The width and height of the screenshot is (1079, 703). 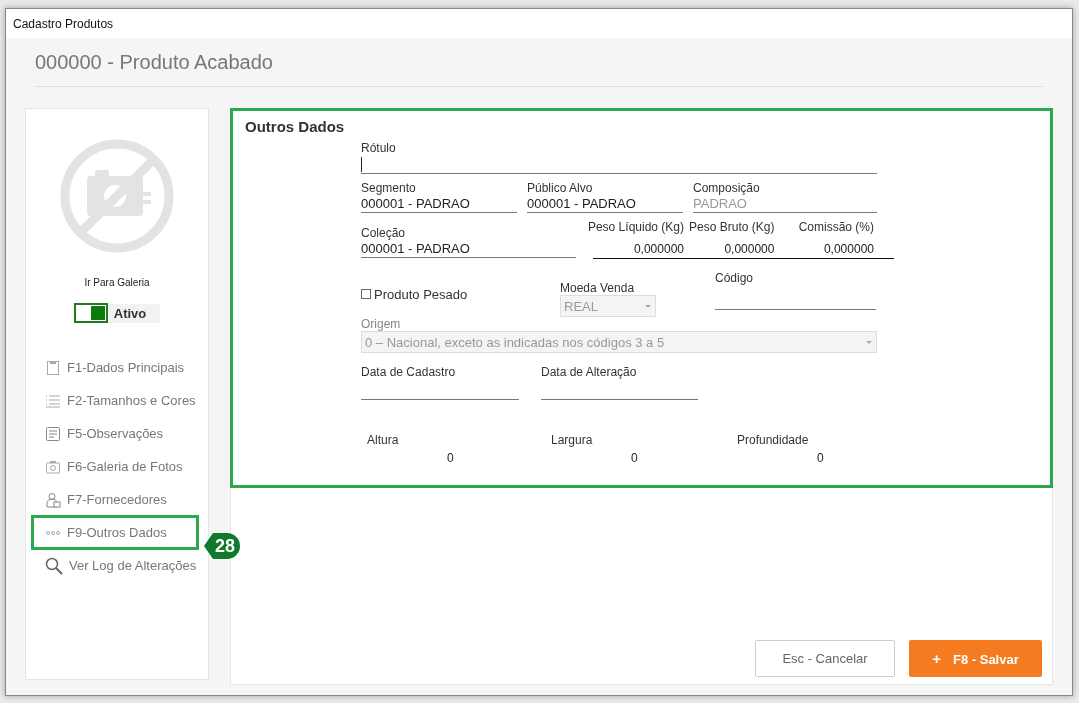 What do you see at coordinates (383, 440) in the screenshot?
I see `field-label: Altura` at bounding box center [383, 440].